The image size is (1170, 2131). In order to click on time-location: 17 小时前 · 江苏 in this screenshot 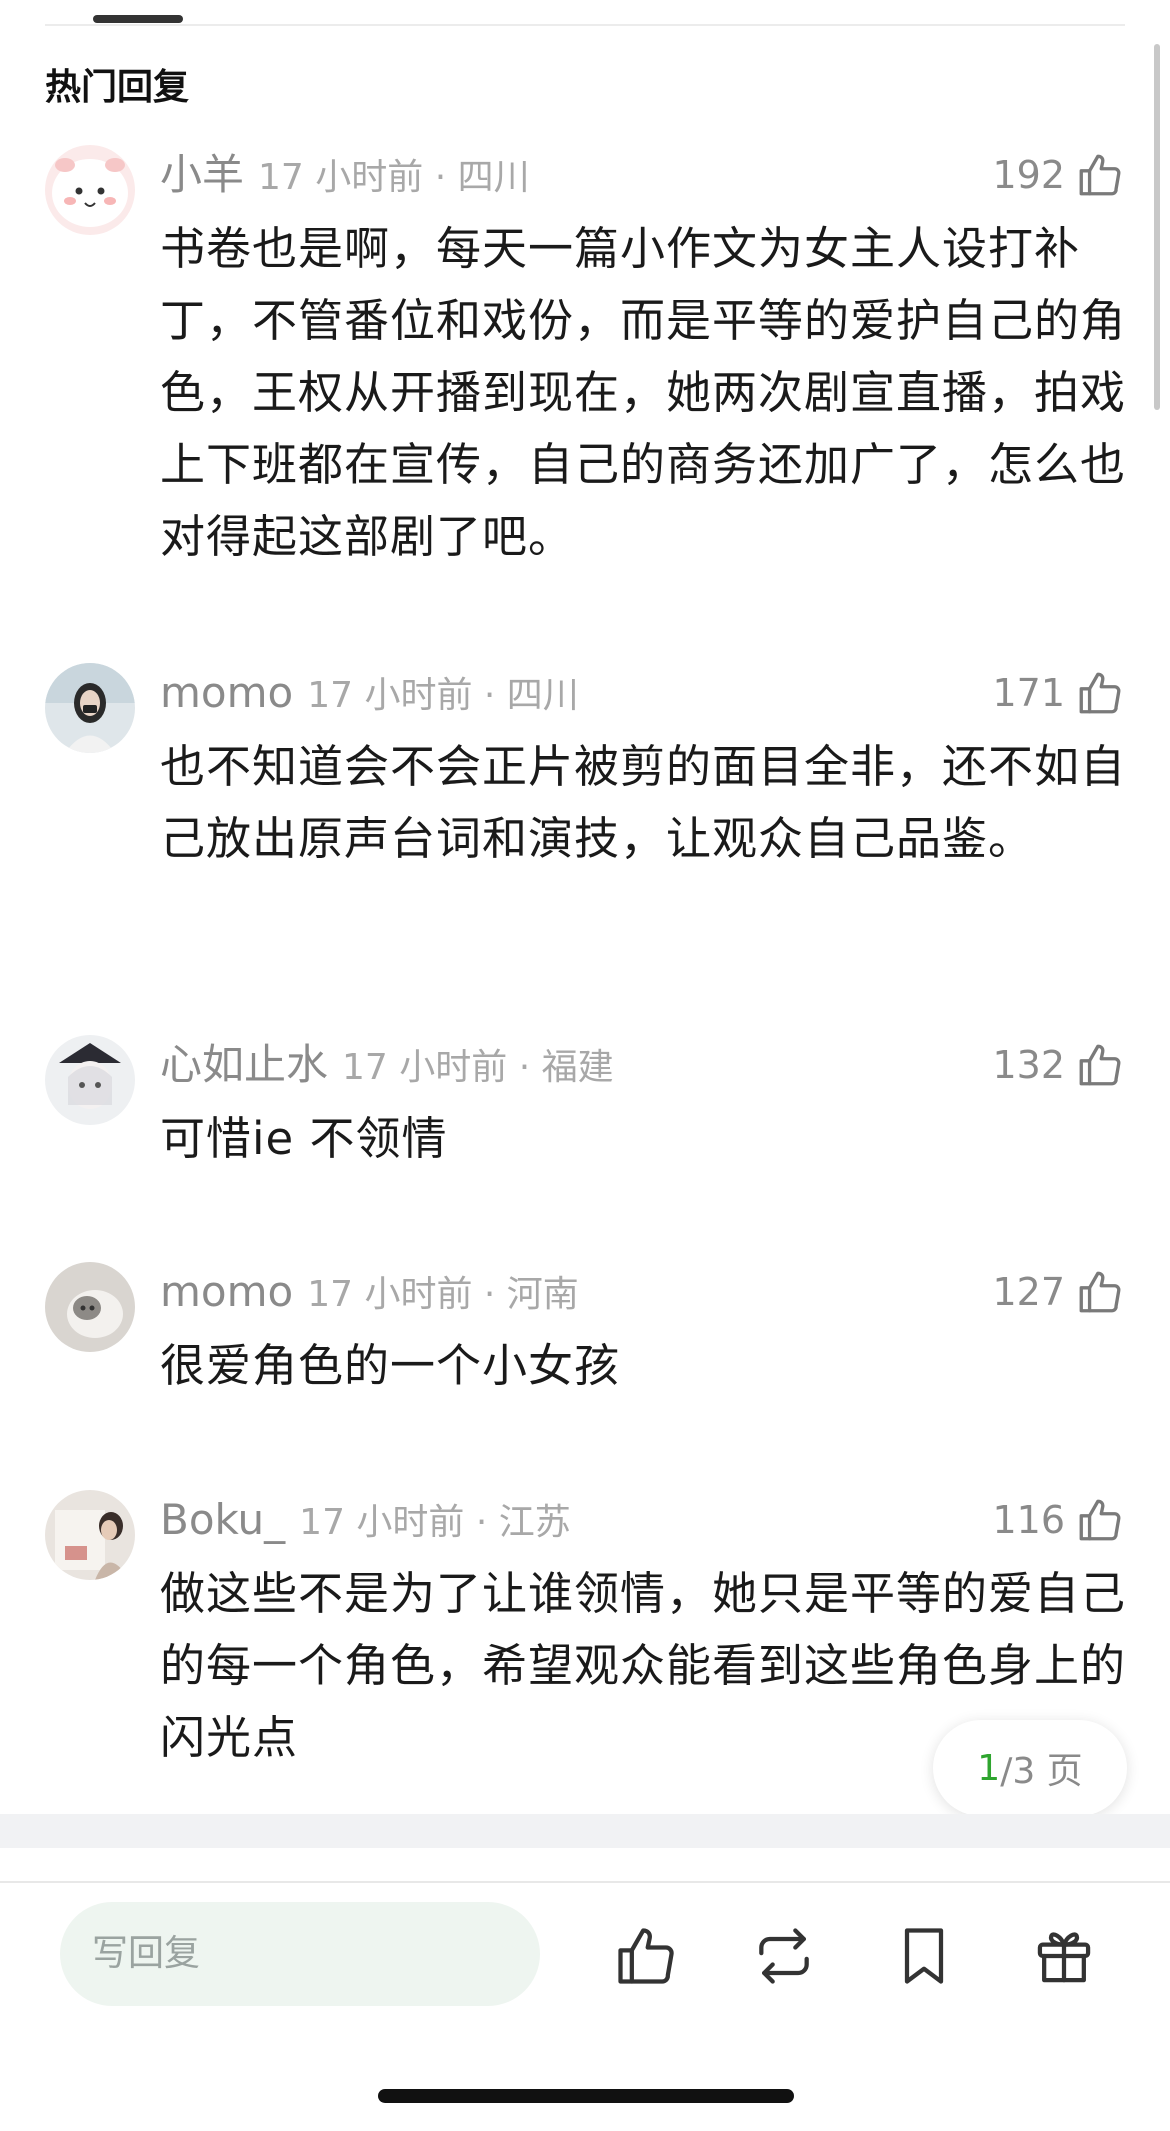, I will do `click(435, 1522)`.